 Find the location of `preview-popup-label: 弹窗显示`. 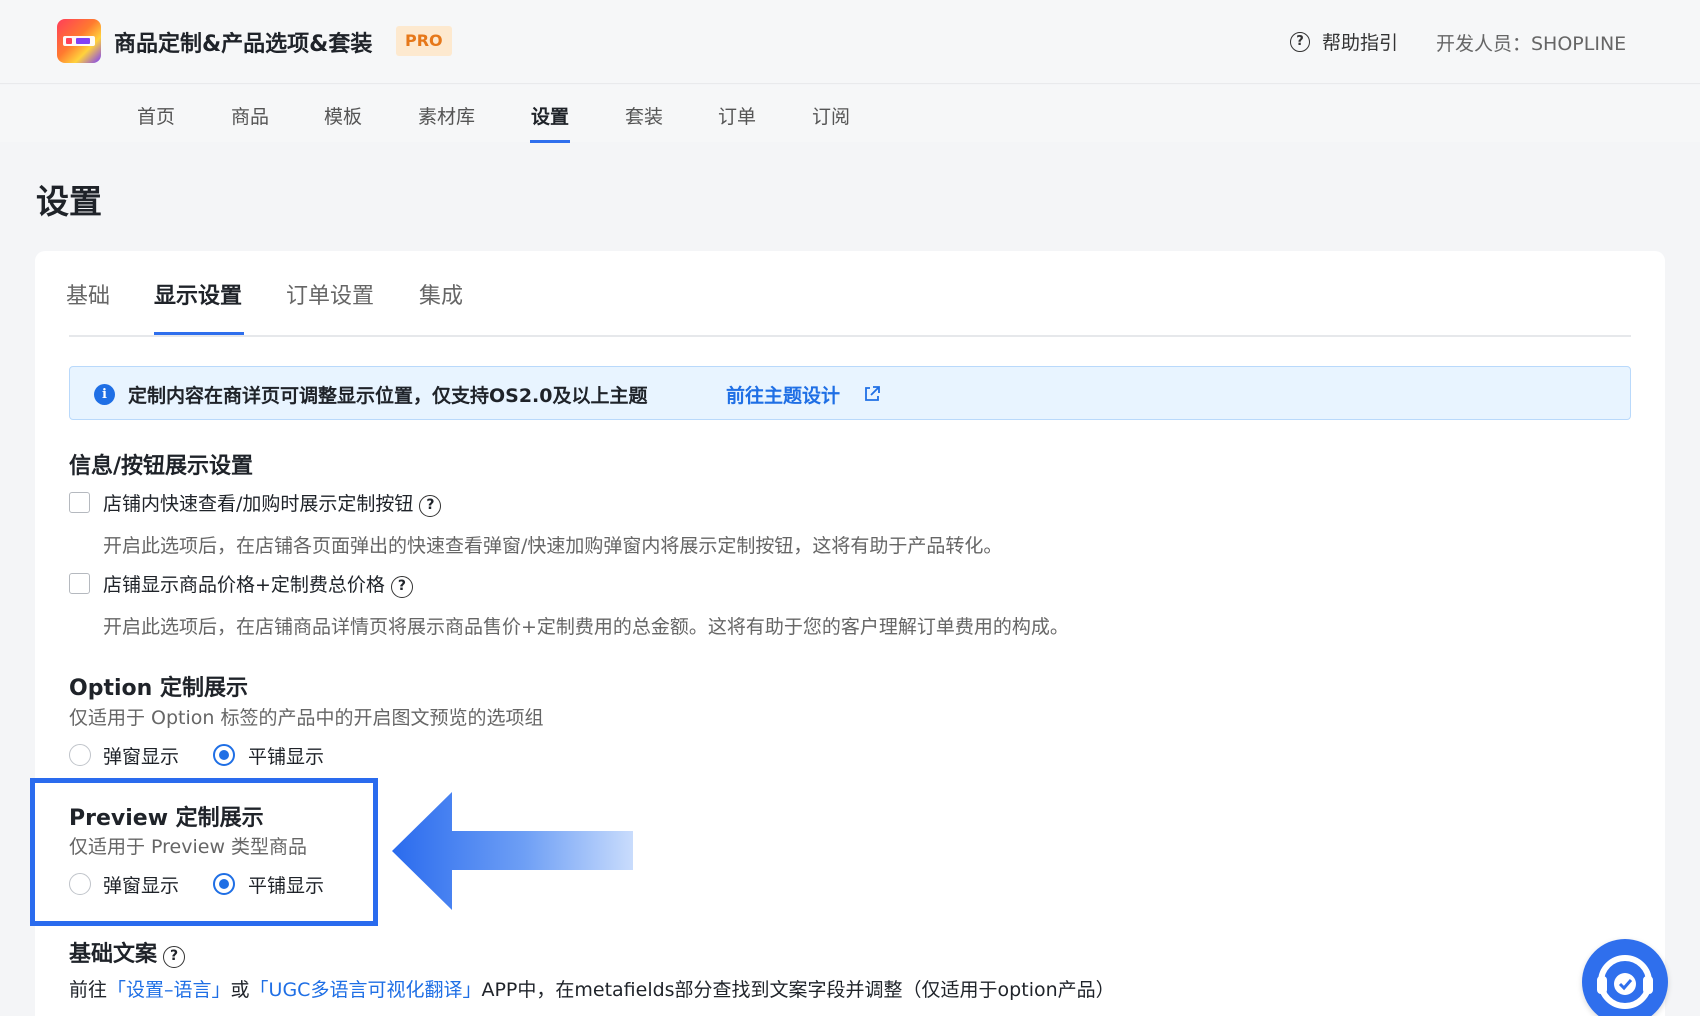

preview-popup-label: 弹窗显示 is located at coordinates (141, 886).